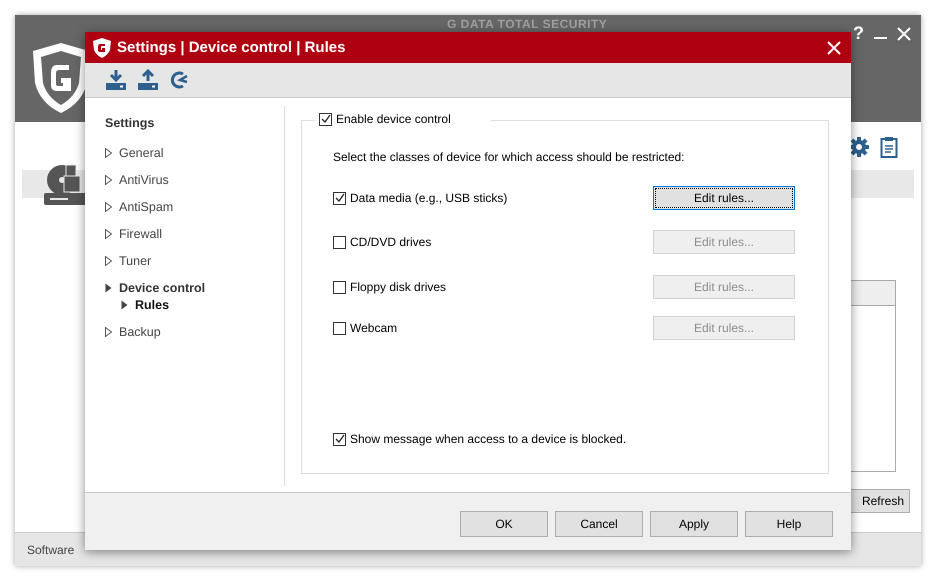  Describe the element at coordinates (429, 198) in the screenshot. I see `checkbox-label: Data media (e.g., USB sticks)` at that location.